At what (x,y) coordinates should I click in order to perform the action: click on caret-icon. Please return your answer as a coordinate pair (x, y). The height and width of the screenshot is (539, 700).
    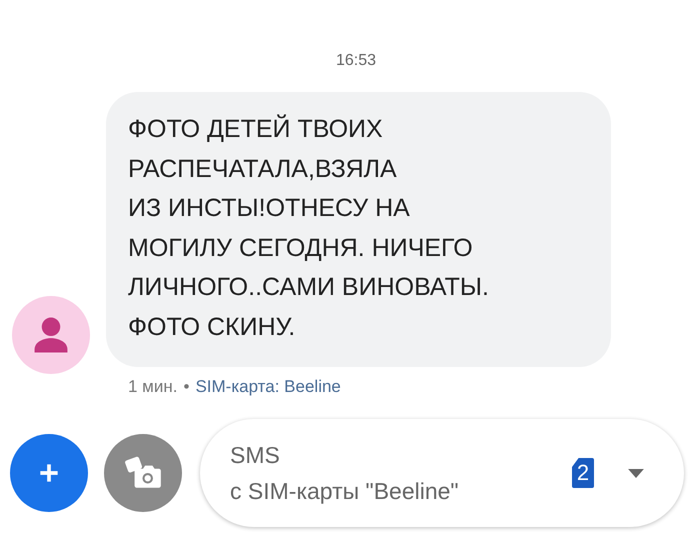
    Looking at the image, I should click on (636, 473).